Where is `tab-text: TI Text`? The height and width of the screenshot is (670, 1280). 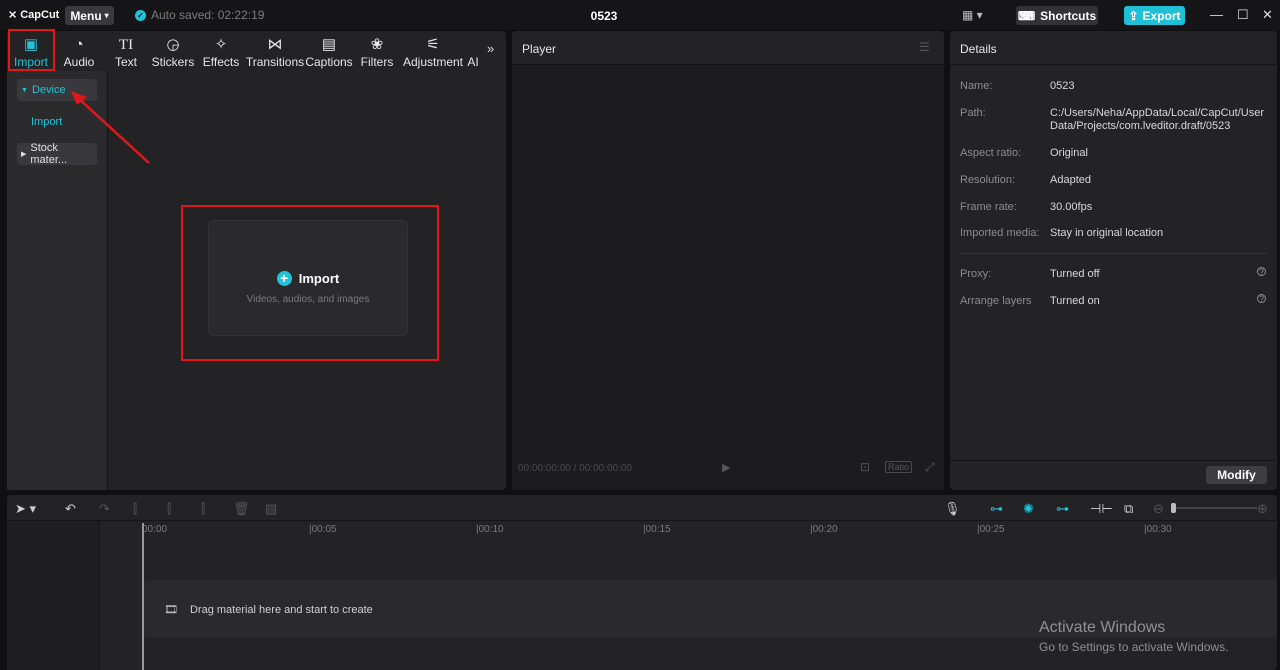 tab-text: TI Text is located at coordinates (126, 51).